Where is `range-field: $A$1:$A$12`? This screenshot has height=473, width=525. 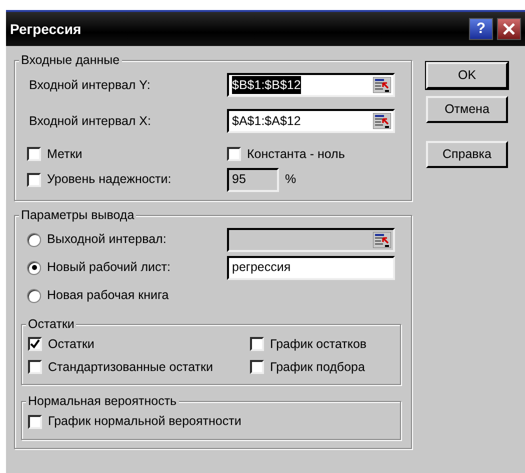 range-field: $A$1:$A$12 is located at coordinates (311, 121).